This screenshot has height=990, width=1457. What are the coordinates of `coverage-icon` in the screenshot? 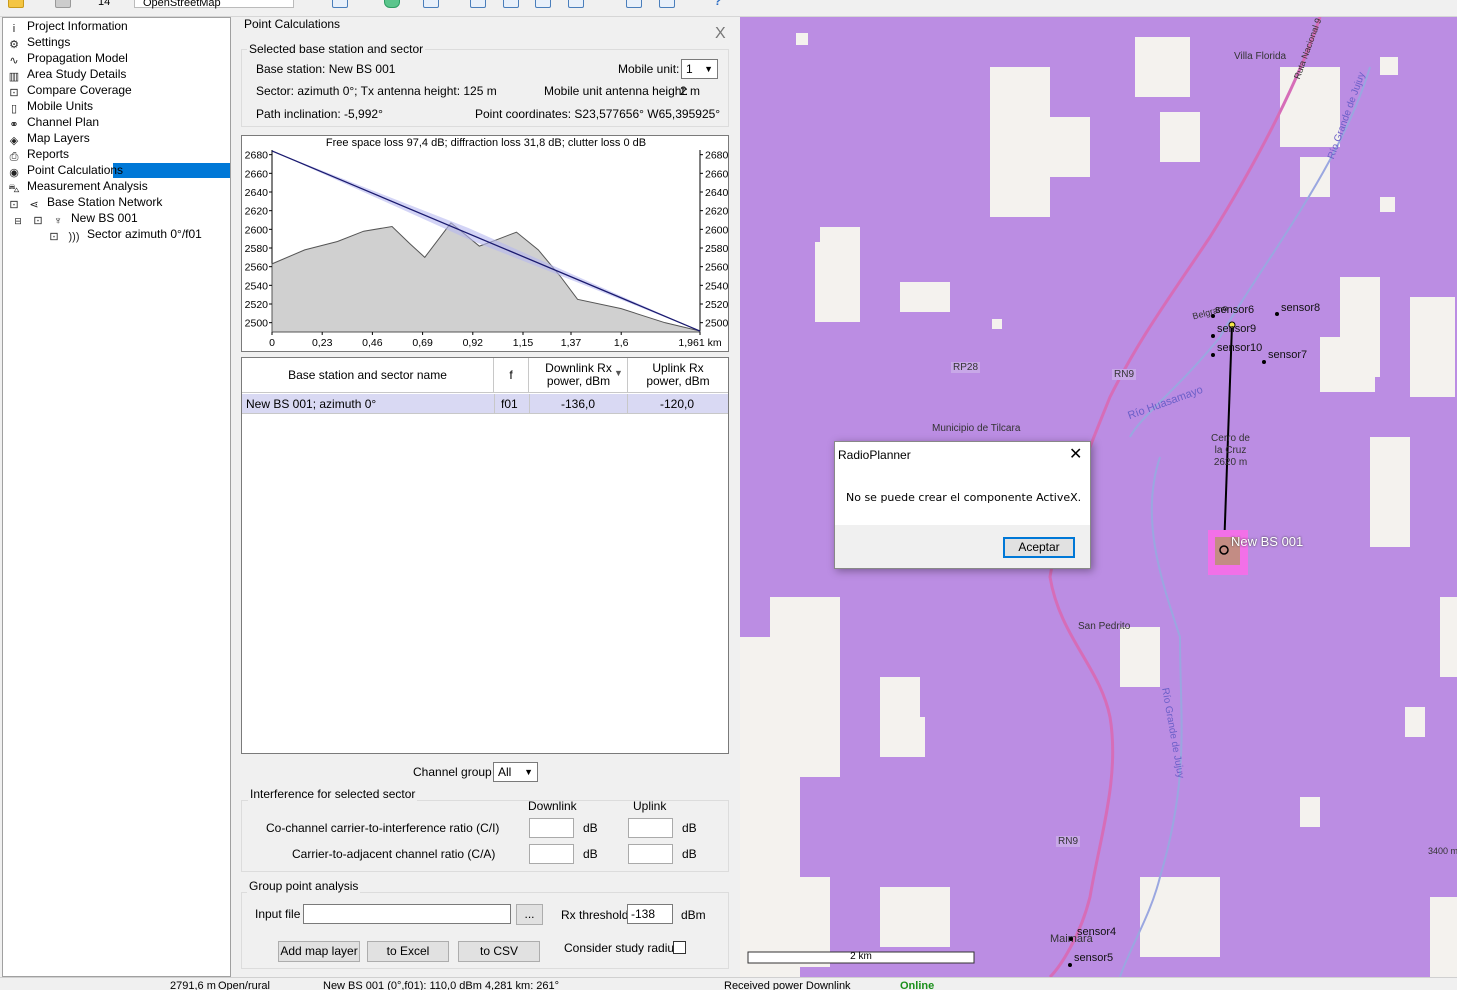 It's located at (392, 4).